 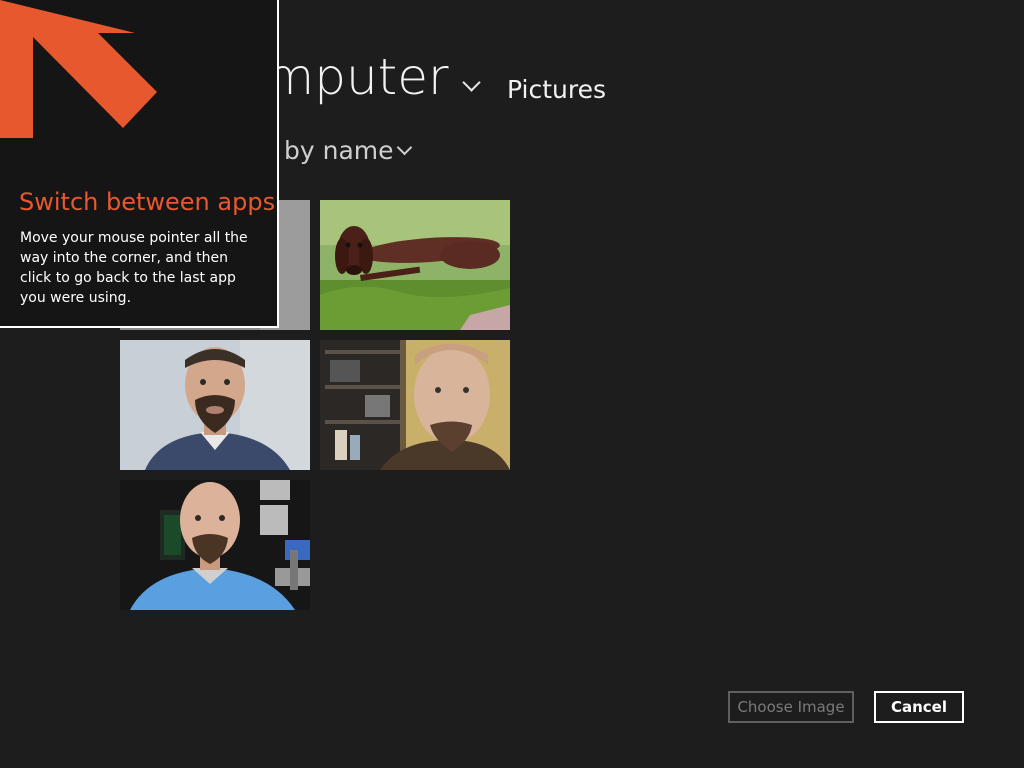 What do you see at coordinates (919, 707) in the screenshot?
I see `cancel-button: Cancel` at bounding box center [919, 707].